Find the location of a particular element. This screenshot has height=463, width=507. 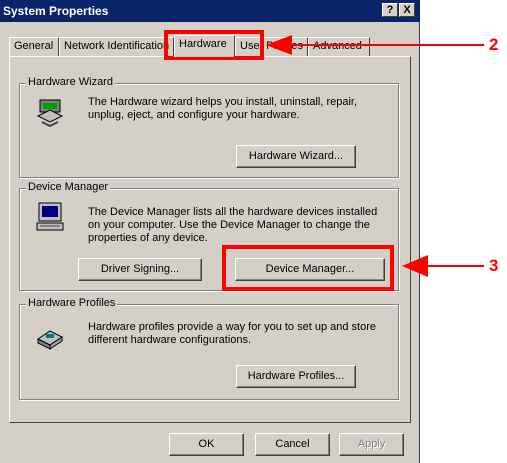

ok-button: OK is located at coordinates (206, 444).